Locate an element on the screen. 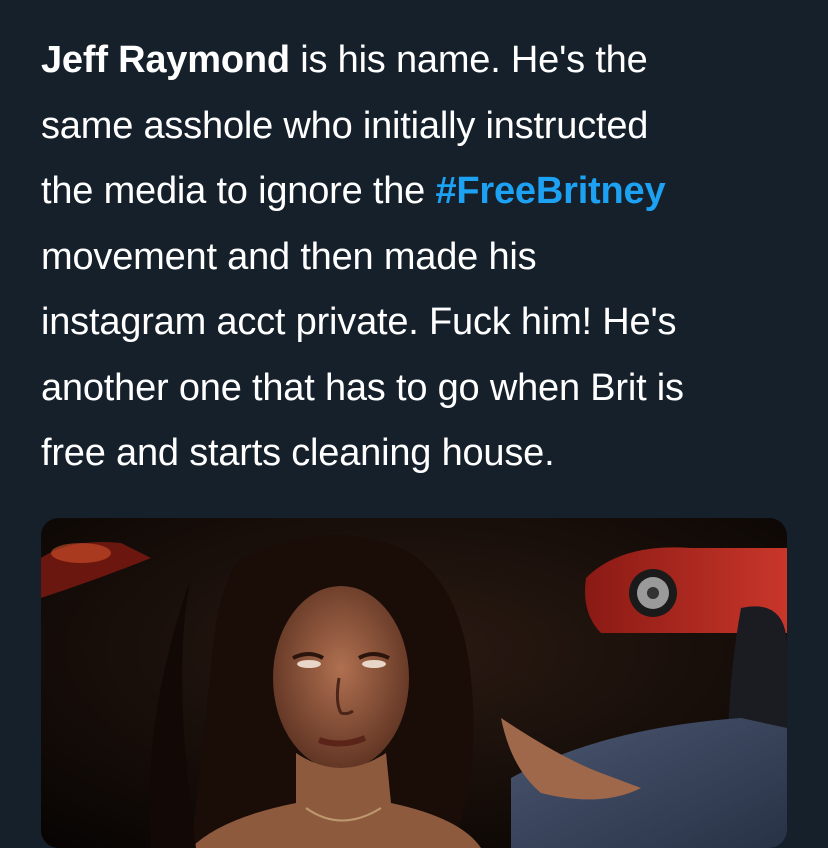 This screenshot has height=848, width=828. tweet-text-segment: the media to ignore the is located at coordinates (238, 191).